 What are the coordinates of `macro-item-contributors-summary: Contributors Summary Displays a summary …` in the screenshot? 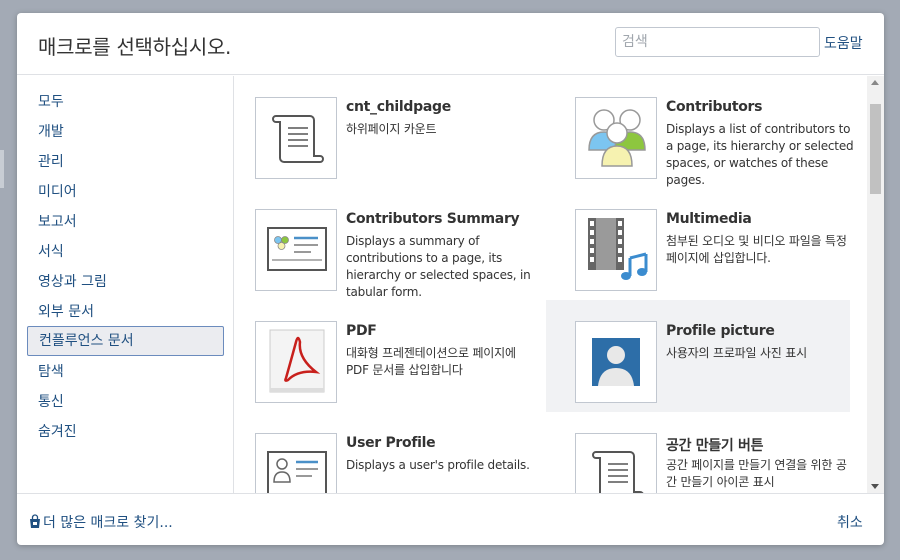 It's located at (387, 244).